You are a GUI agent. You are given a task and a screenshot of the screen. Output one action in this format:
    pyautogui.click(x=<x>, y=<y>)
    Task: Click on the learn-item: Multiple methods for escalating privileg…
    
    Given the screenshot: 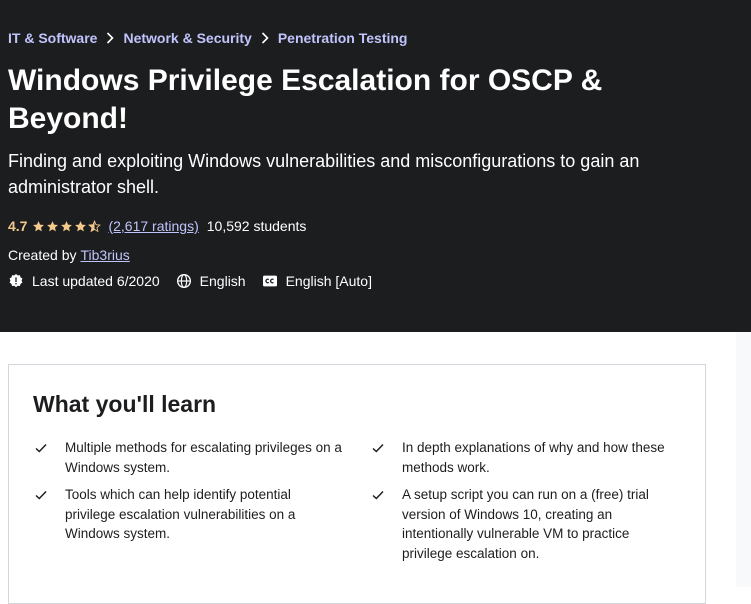 What is the action you would take?
    pyautogui.click(x=193, y=457)
    